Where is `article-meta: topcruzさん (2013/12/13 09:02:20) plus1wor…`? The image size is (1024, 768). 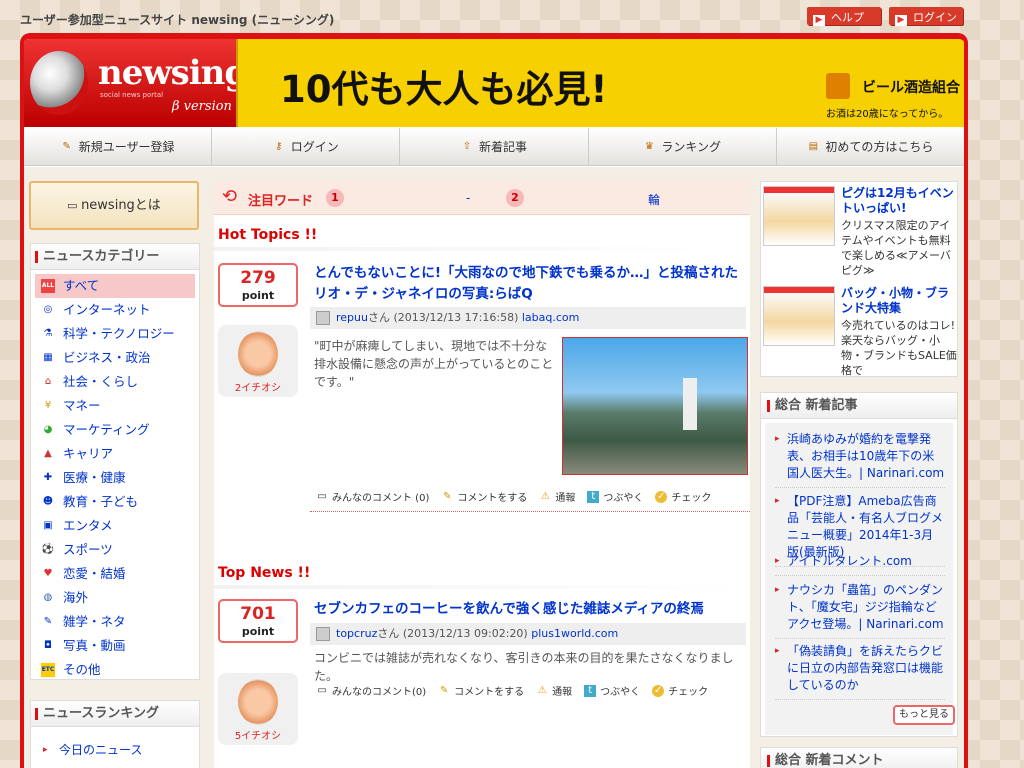
article-meta: topcruzさん (2013/12/13 09:02:20) plus1wor… is located at coordinates (528, 634).